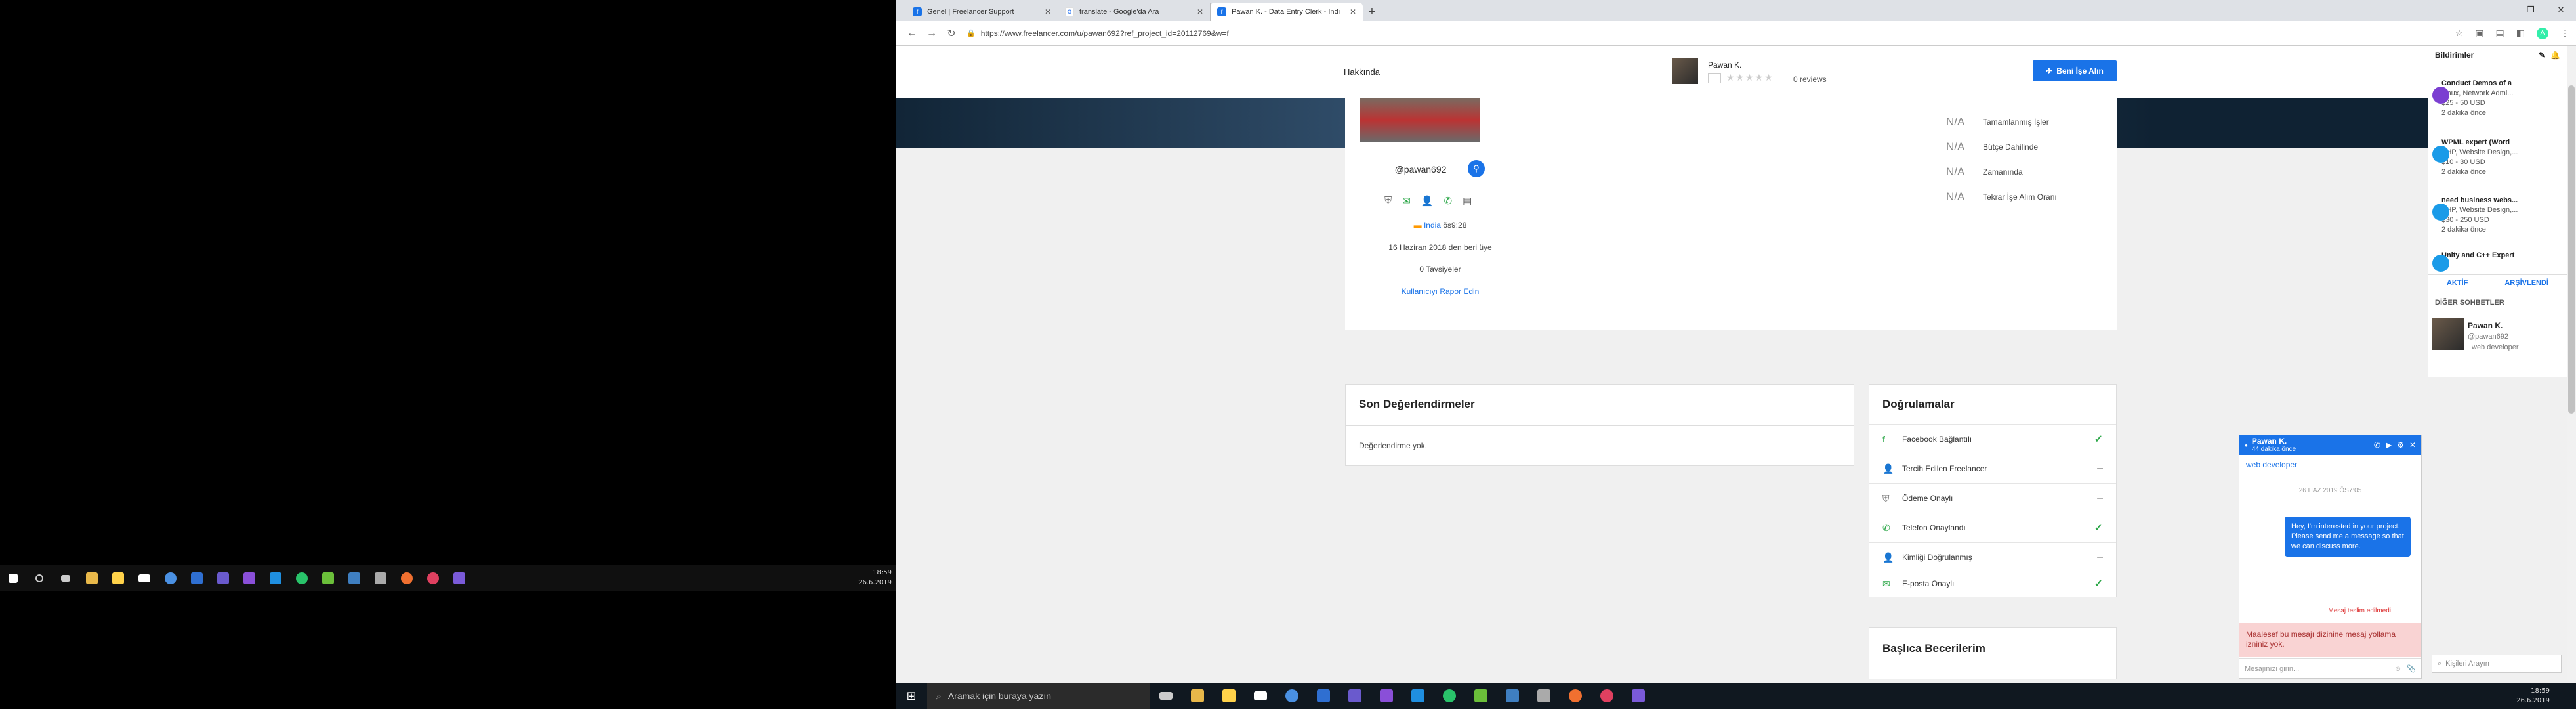 Image resolution: width=2576 pixels, height=709 pixels. I want to click on report-user-link: Kullanıcıyı Rapor Edin, so click(1440, 291).